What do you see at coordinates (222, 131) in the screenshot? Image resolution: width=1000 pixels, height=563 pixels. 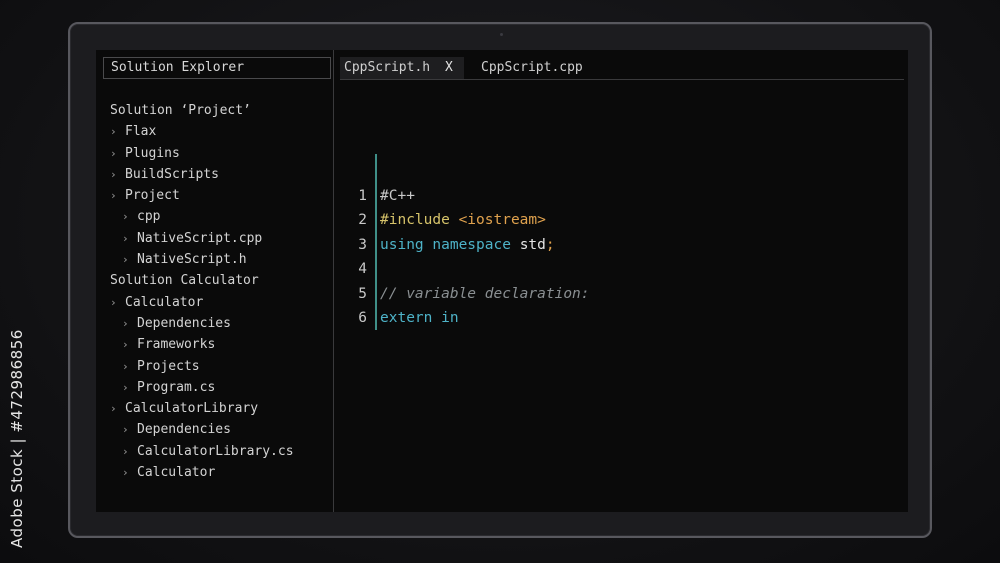 I see `tree-item: › Flax` at bounding box center [222, 131].